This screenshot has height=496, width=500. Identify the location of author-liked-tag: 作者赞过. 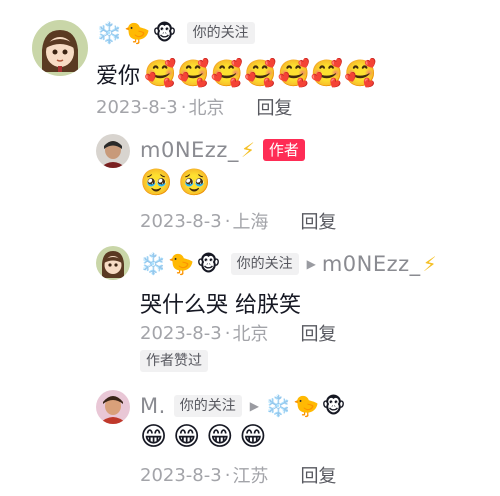
(174, 361).